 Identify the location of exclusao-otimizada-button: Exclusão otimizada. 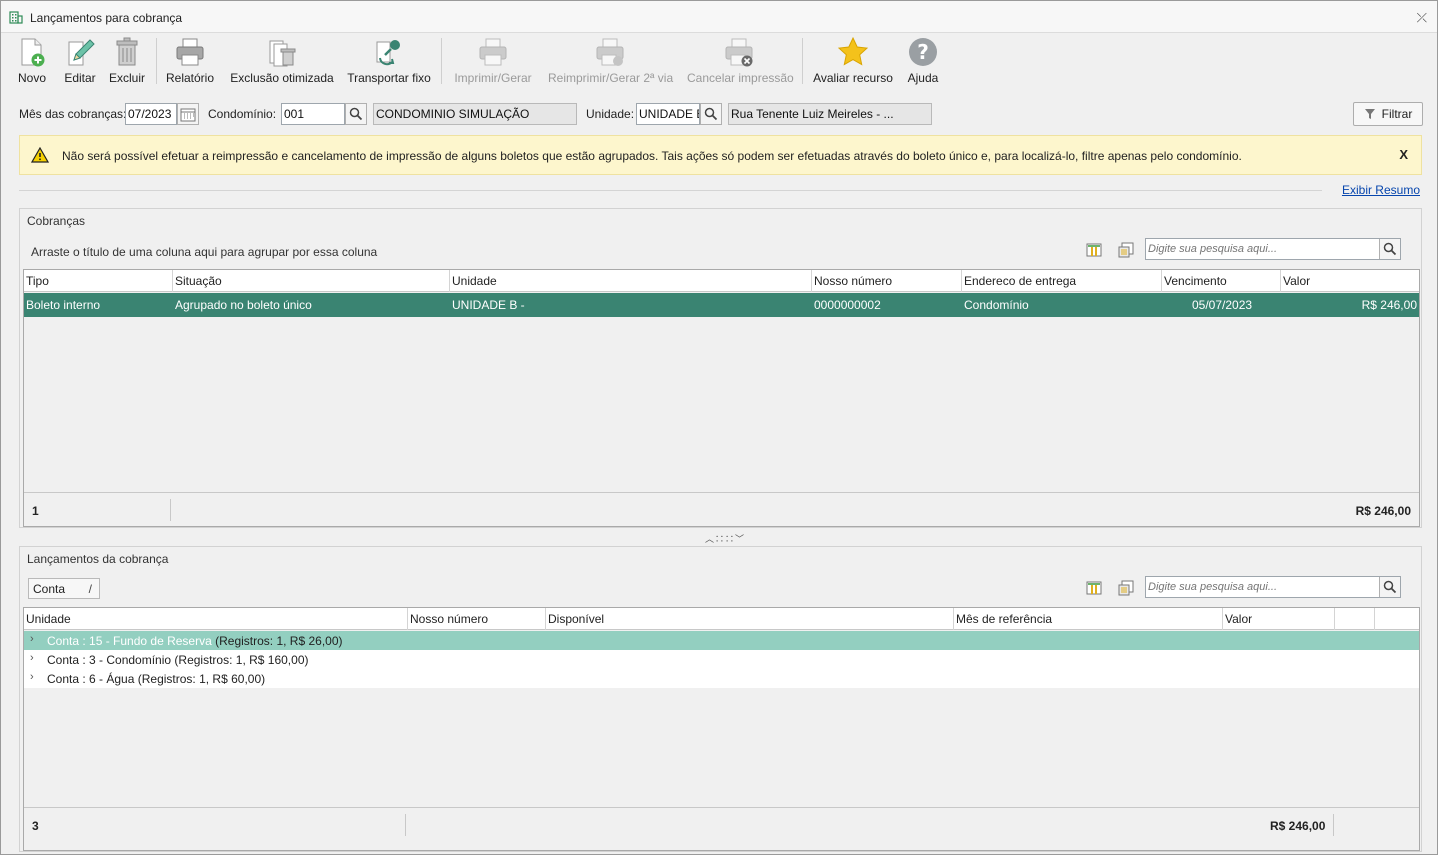
(282, 62).